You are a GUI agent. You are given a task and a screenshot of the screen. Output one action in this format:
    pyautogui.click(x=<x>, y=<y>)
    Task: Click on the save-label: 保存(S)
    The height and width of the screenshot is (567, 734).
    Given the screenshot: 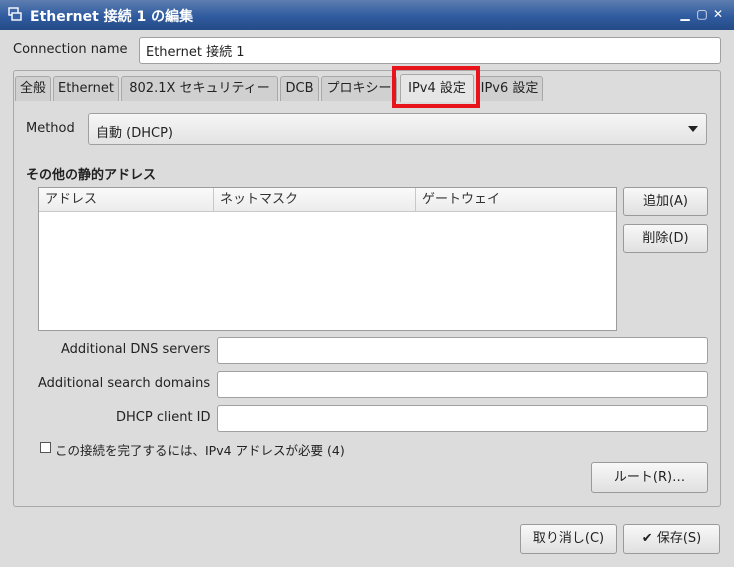 What is the action you would take?
    pyautogui.click(x=679, y=538)
    